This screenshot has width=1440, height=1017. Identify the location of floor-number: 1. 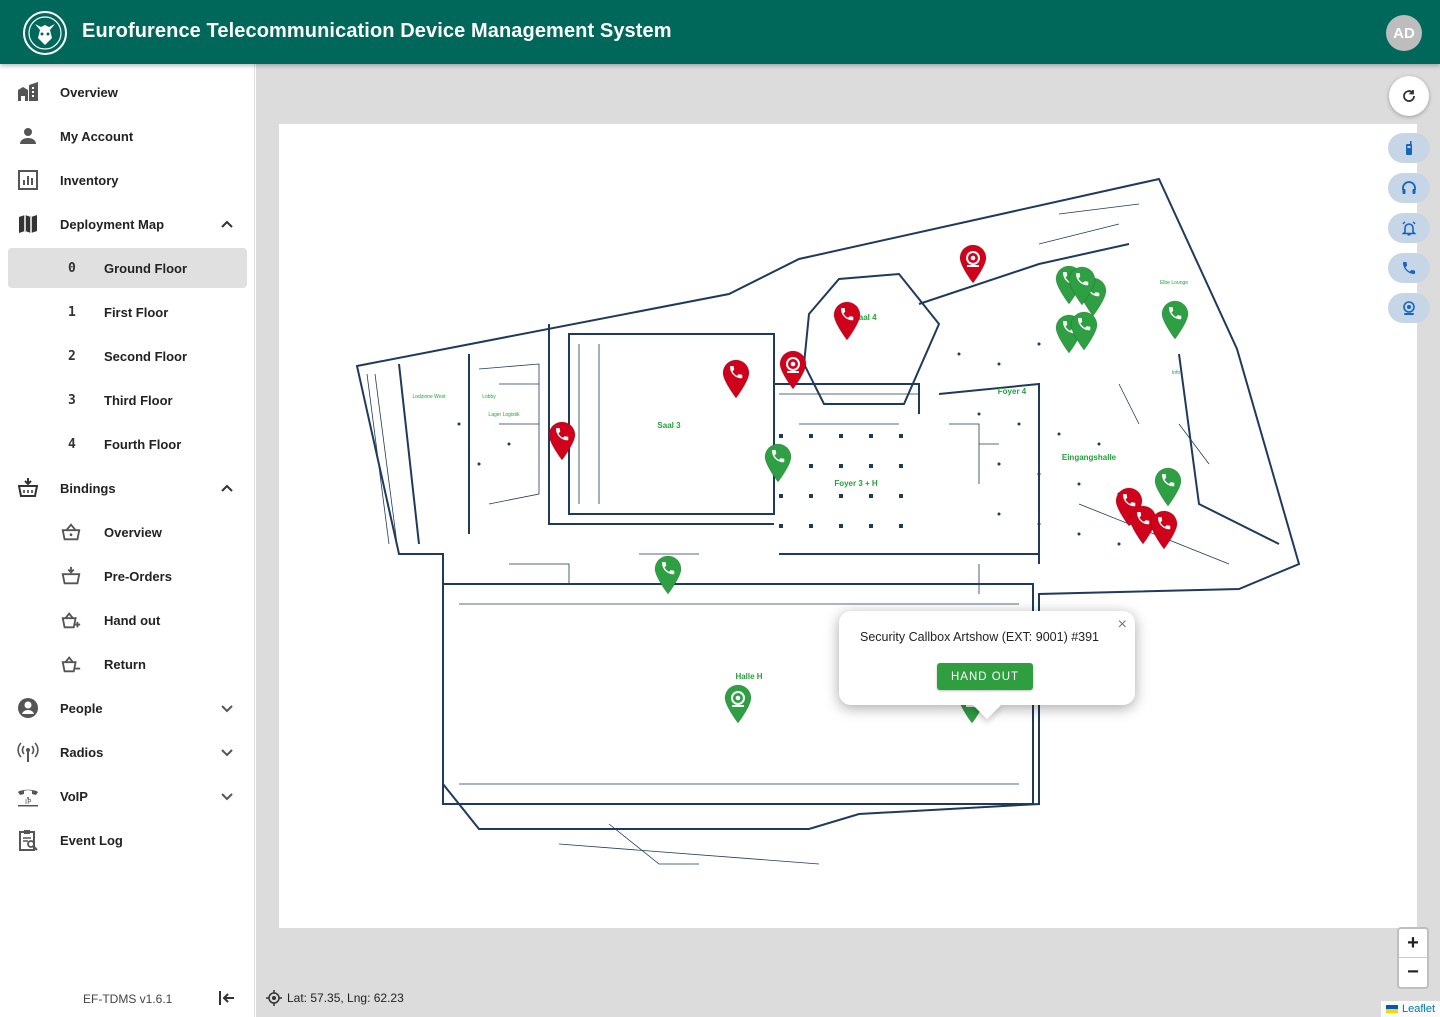
(72, 312).